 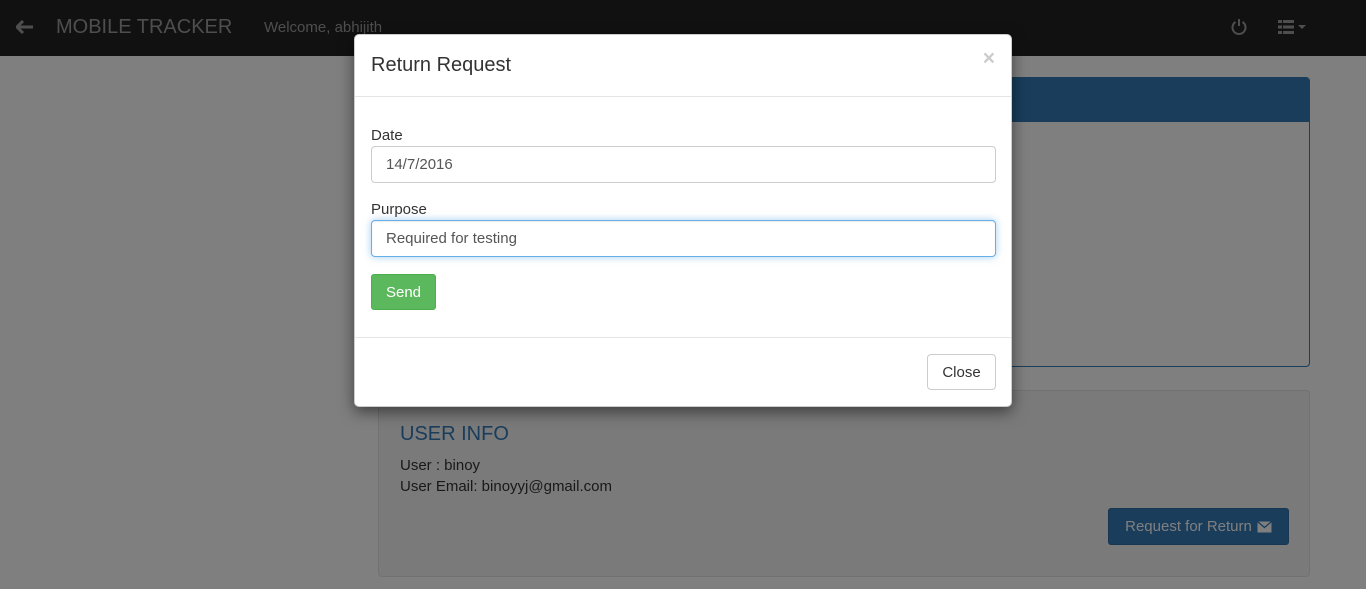 What do you see at coordinates (989, 58) in the screenshot?
I see `close-icon: ×` at bounding box center [989, 58].